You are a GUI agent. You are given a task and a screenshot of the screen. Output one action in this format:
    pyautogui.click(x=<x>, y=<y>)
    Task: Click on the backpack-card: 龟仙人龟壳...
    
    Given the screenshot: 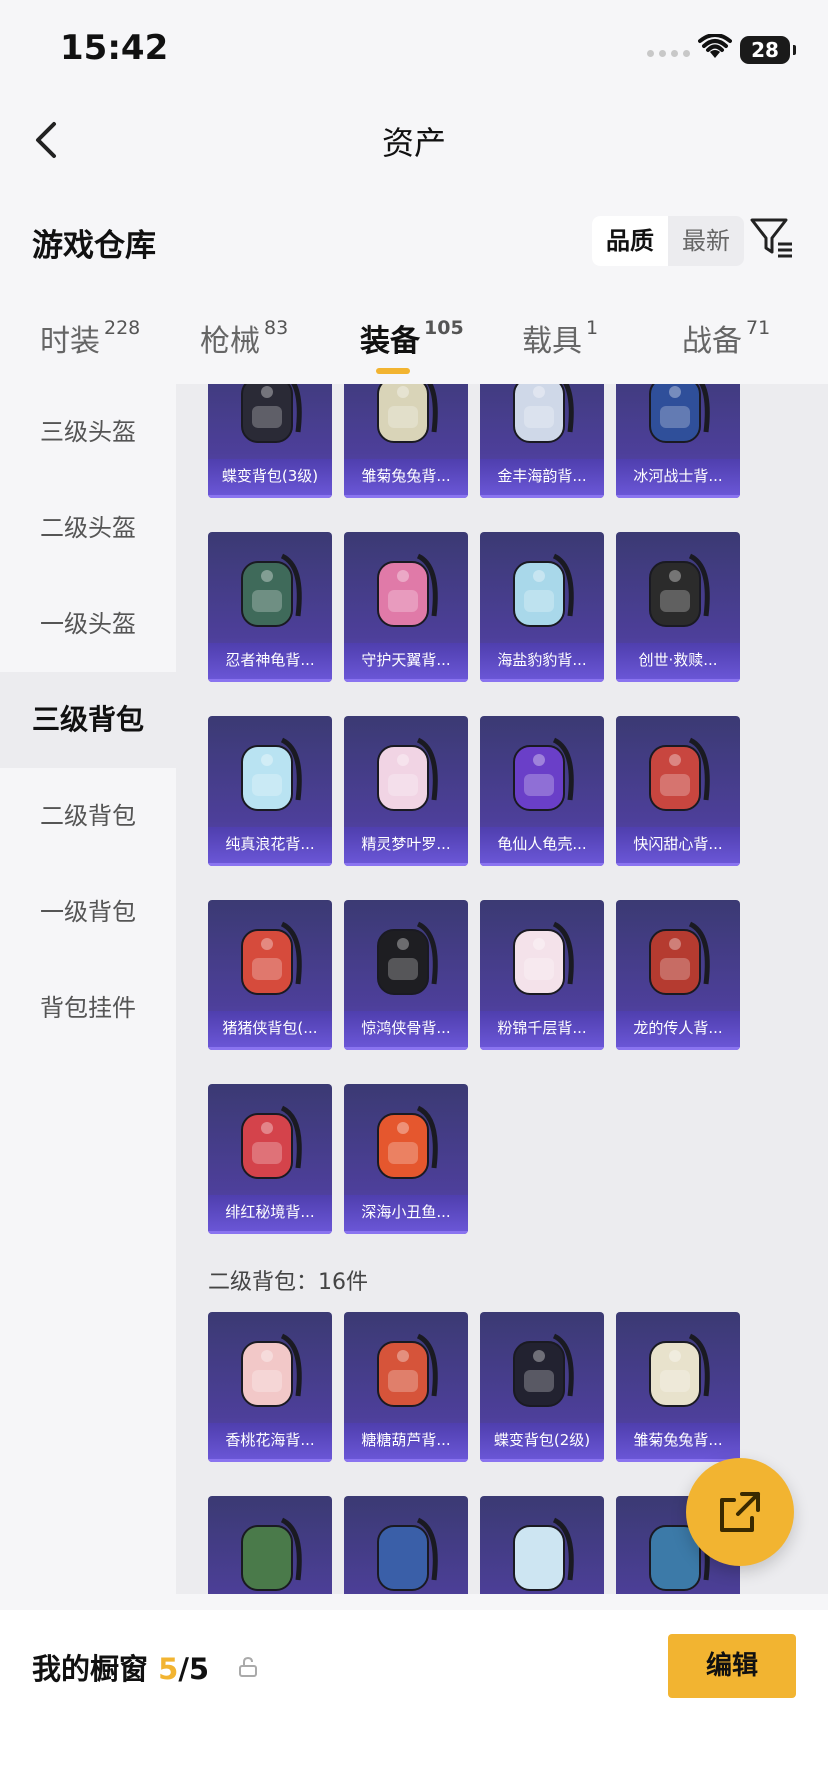 What is the action you would take?
    pyautogui.click(x=542, y=791)
    